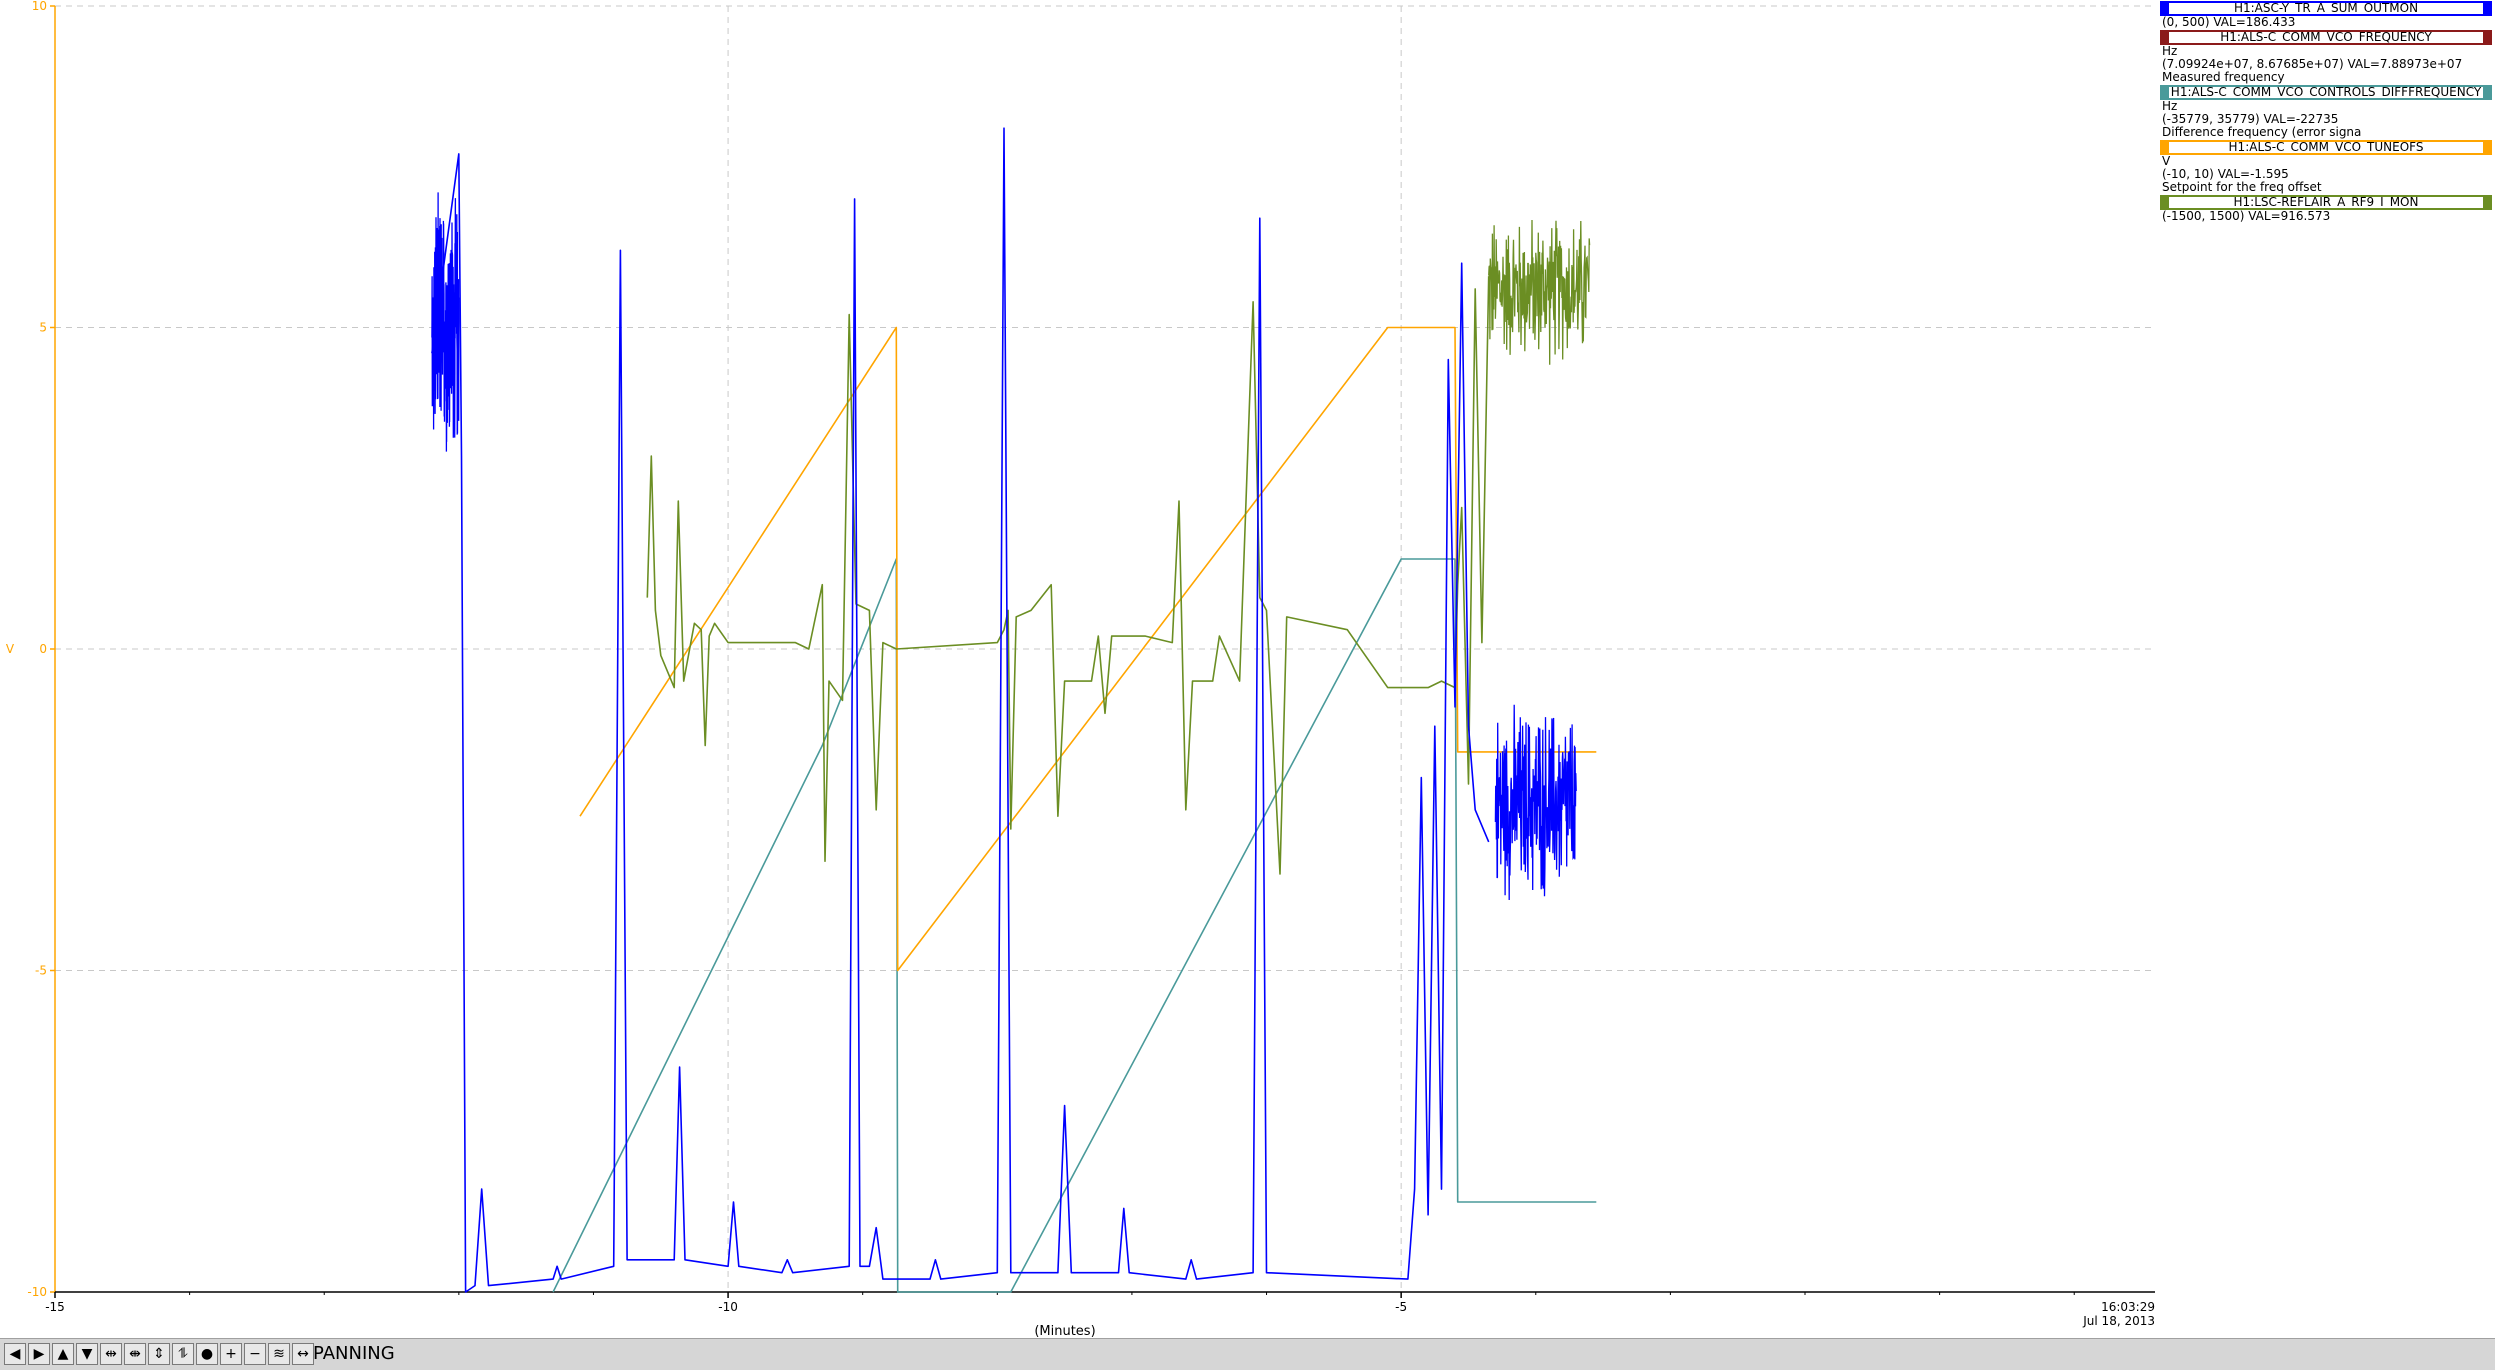 This screenshot has height=1370, width=2495. Describe the element at coordinates (2242, 187) in the screenshot. I see `legend-description: Setpoint for the freq offset` at that location.